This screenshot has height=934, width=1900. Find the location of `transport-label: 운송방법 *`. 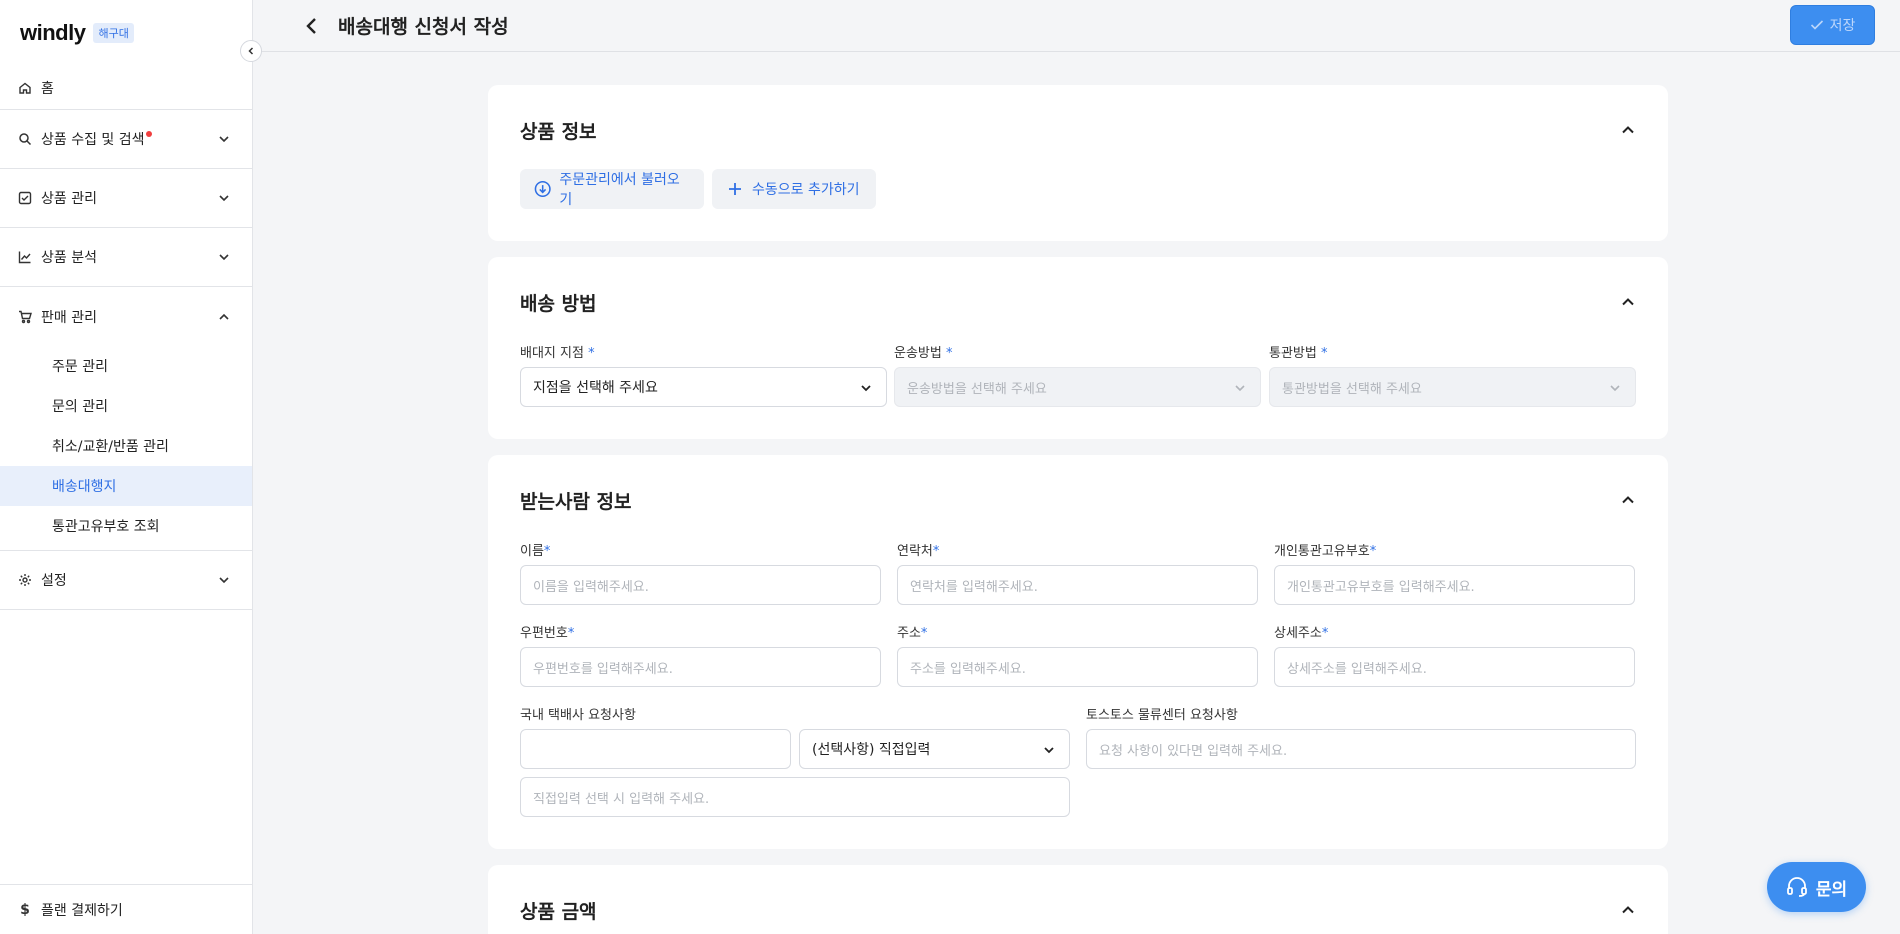

transport-label: 운송방법 * is located at coordinates (923, 351).